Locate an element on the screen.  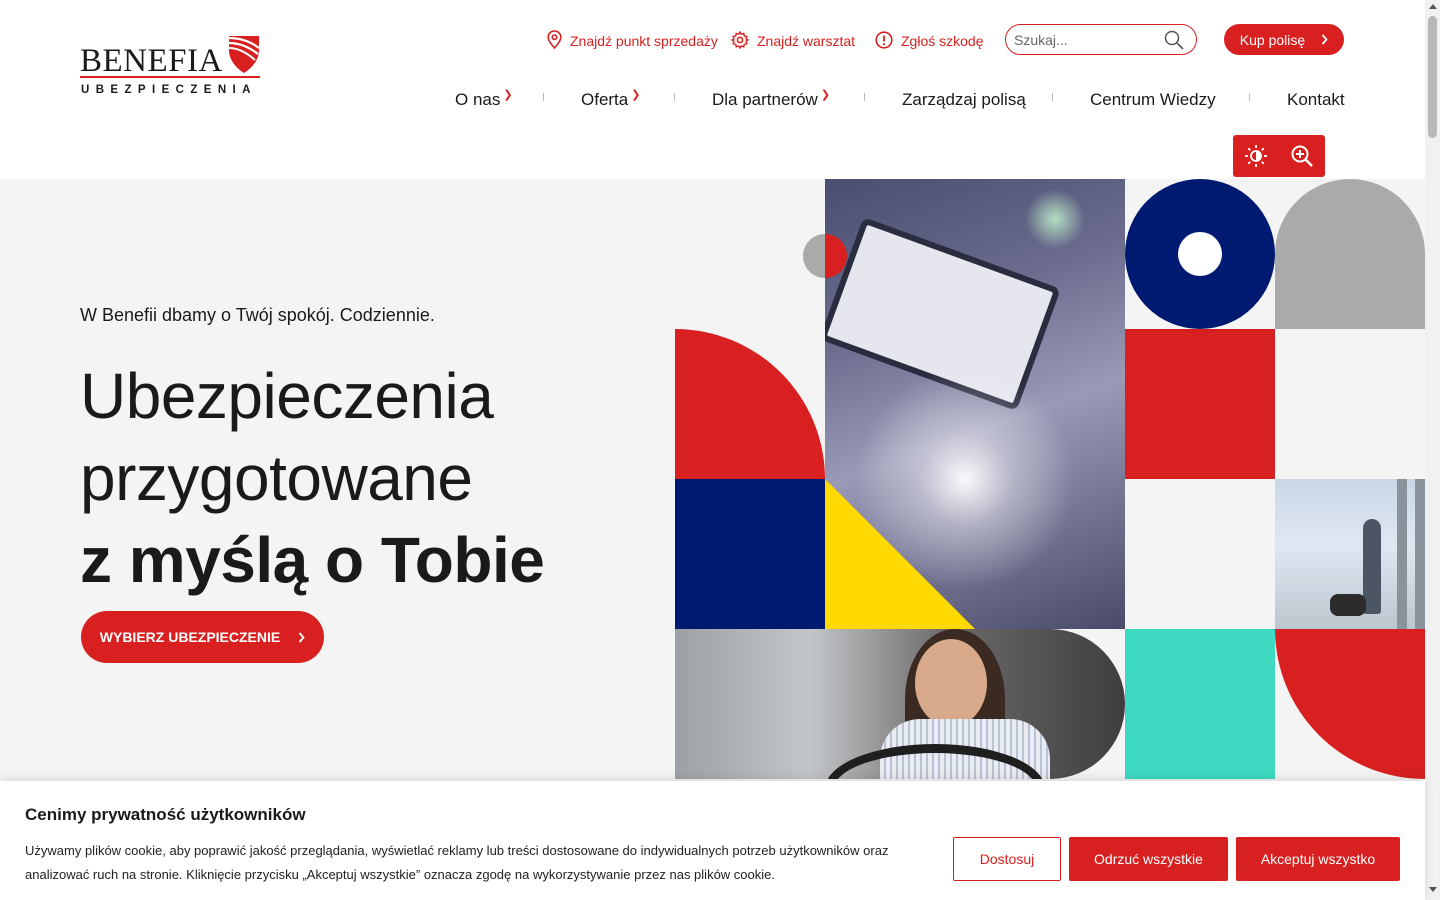
sun-icon is located at coordinates (1256, 156).